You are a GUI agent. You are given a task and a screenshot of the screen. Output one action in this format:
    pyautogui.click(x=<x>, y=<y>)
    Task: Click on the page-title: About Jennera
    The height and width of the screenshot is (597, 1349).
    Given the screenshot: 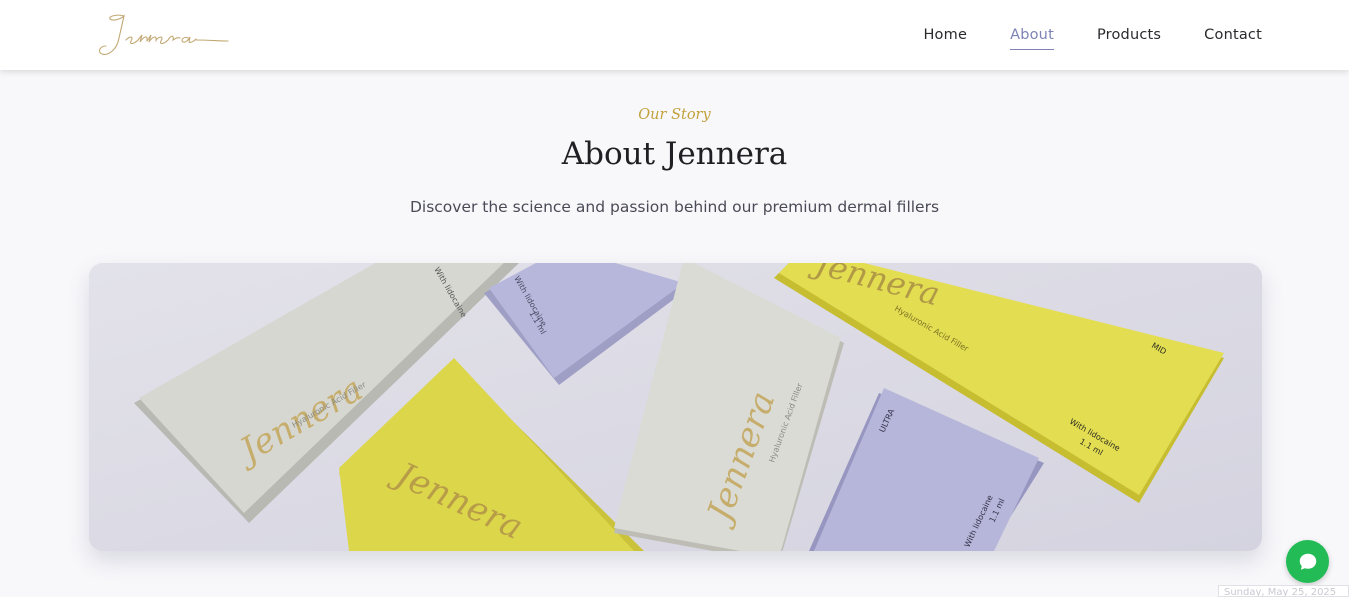 What is the action you would take?
    pyautogui.click(x=674, y=154)
    